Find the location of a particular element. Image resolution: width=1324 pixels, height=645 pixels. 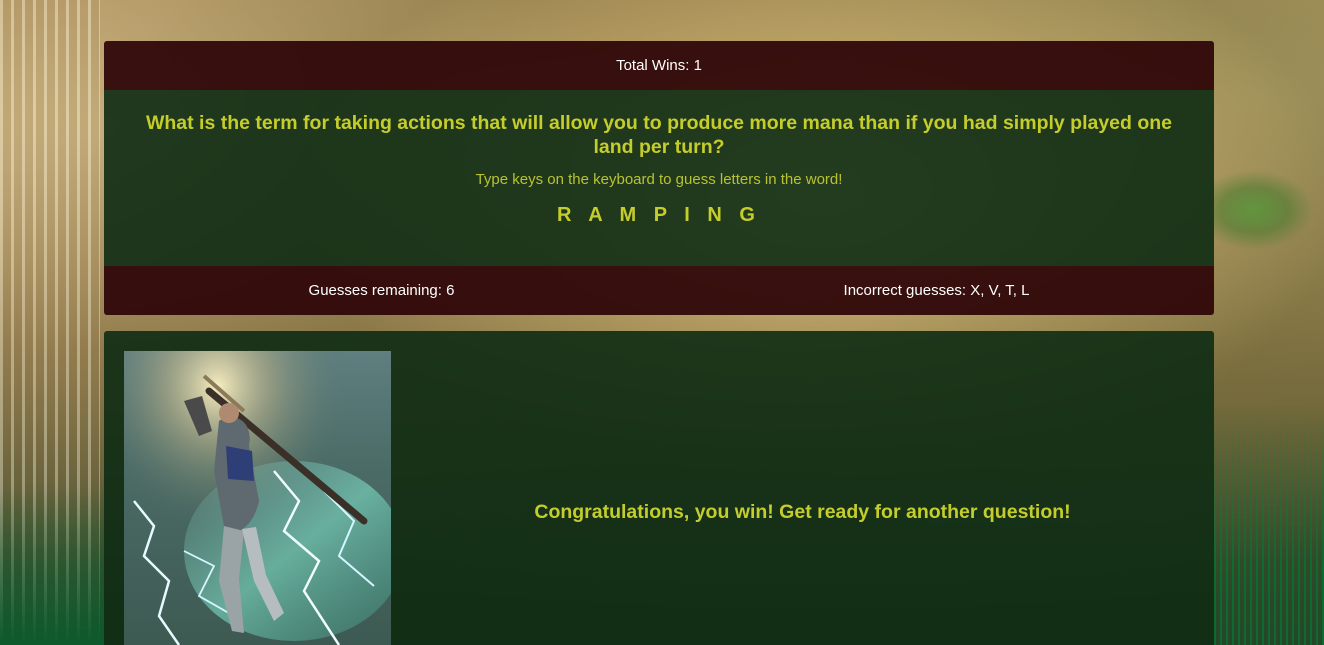

revealed-word: R A M P I N G is located at coordinates (659, 215).